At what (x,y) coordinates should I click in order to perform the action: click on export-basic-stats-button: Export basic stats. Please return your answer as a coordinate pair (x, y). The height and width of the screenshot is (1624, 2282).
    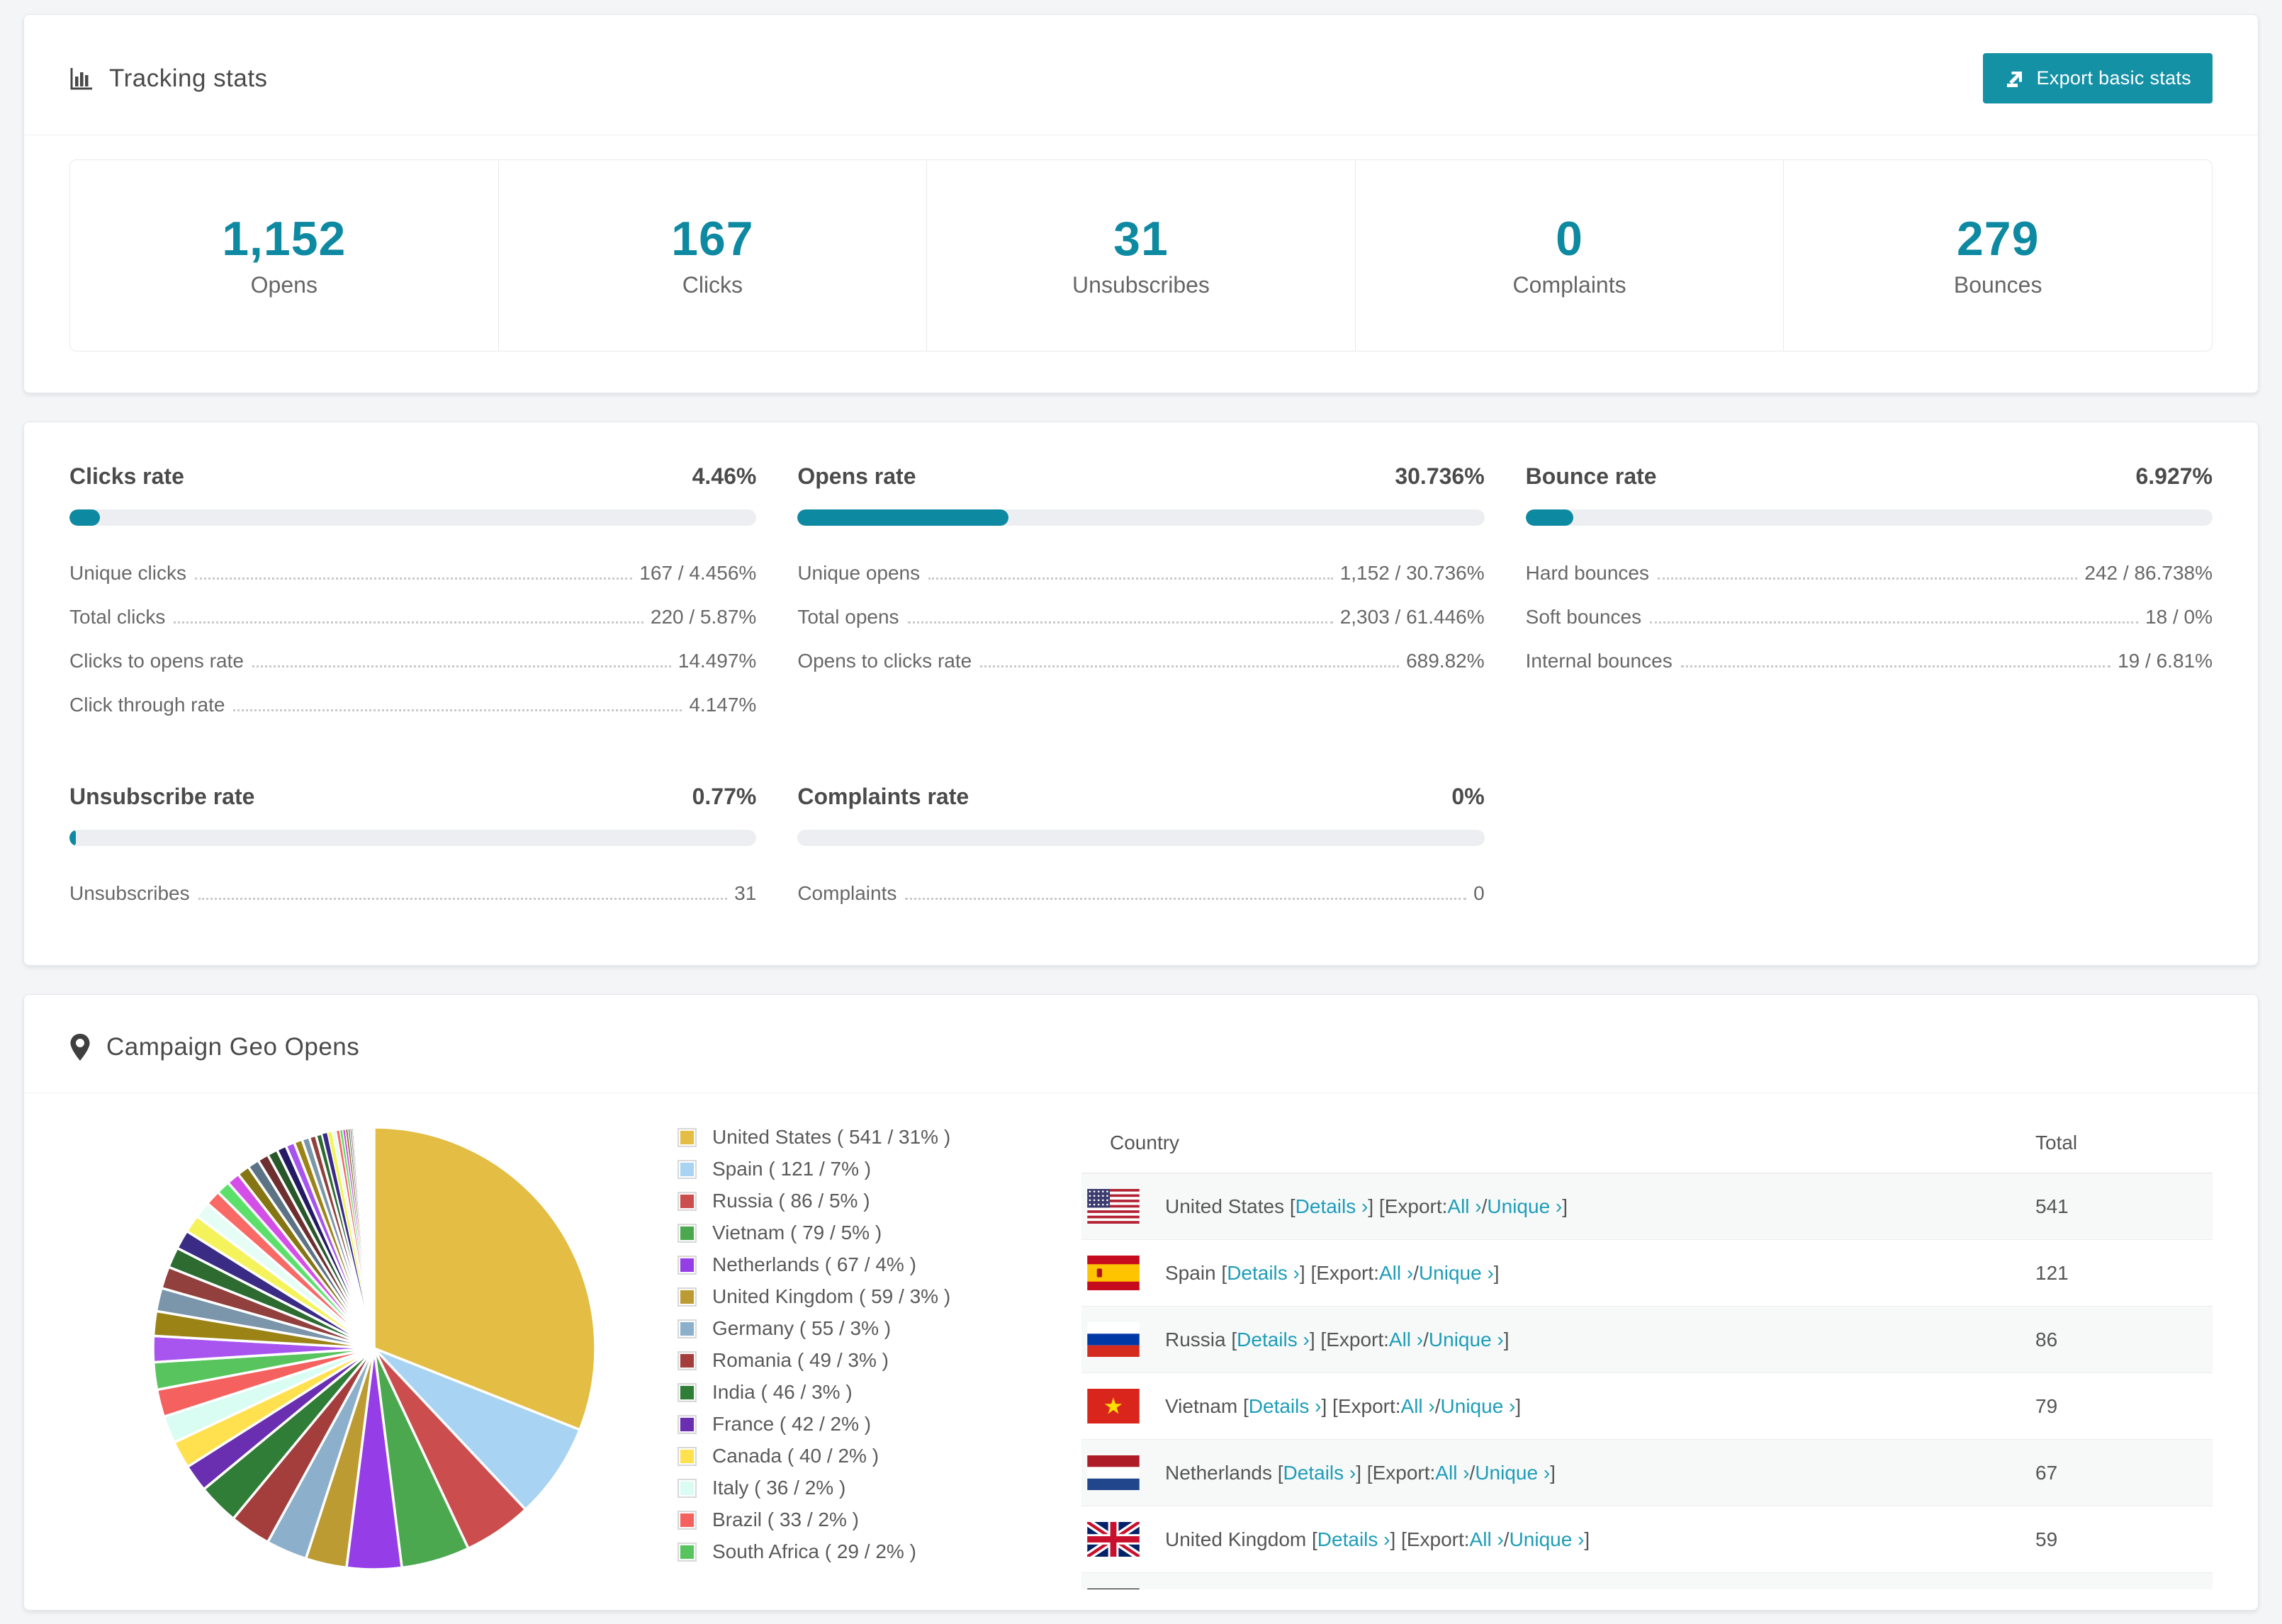
    Looking at the image, I should click on (2097, 78).